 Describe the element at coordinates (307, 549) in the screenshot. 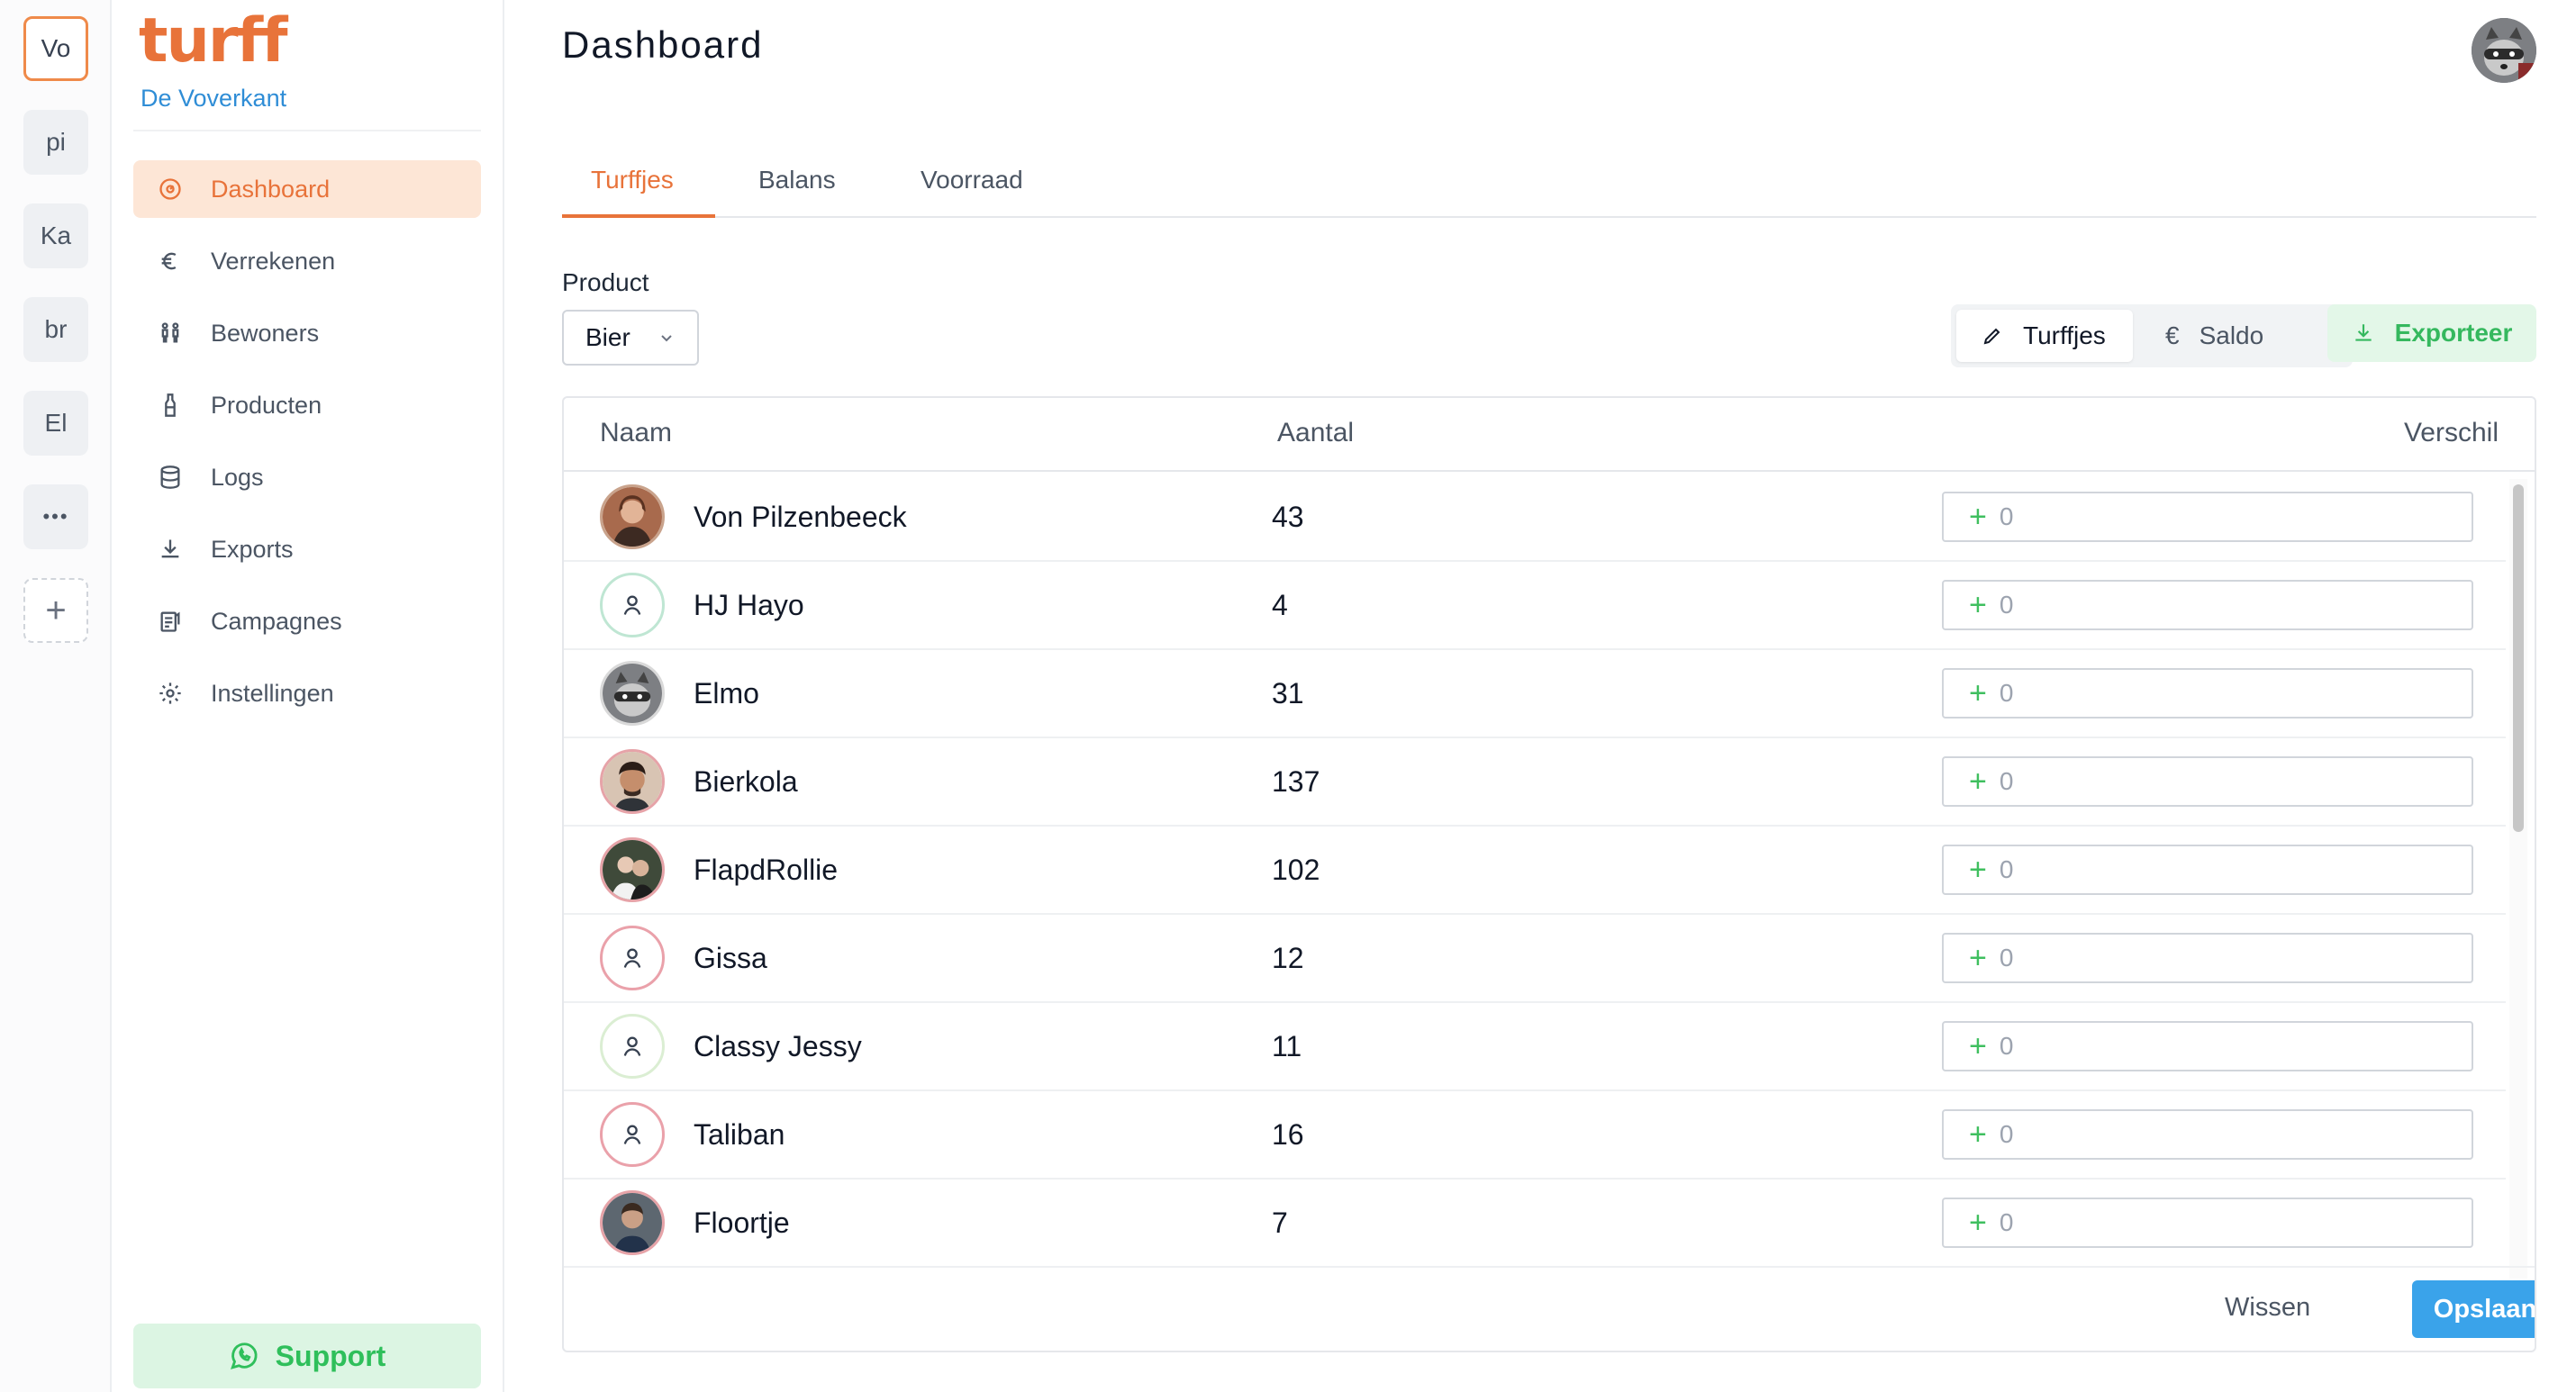

I see `sidebar-item-exports: Exports` at that location.